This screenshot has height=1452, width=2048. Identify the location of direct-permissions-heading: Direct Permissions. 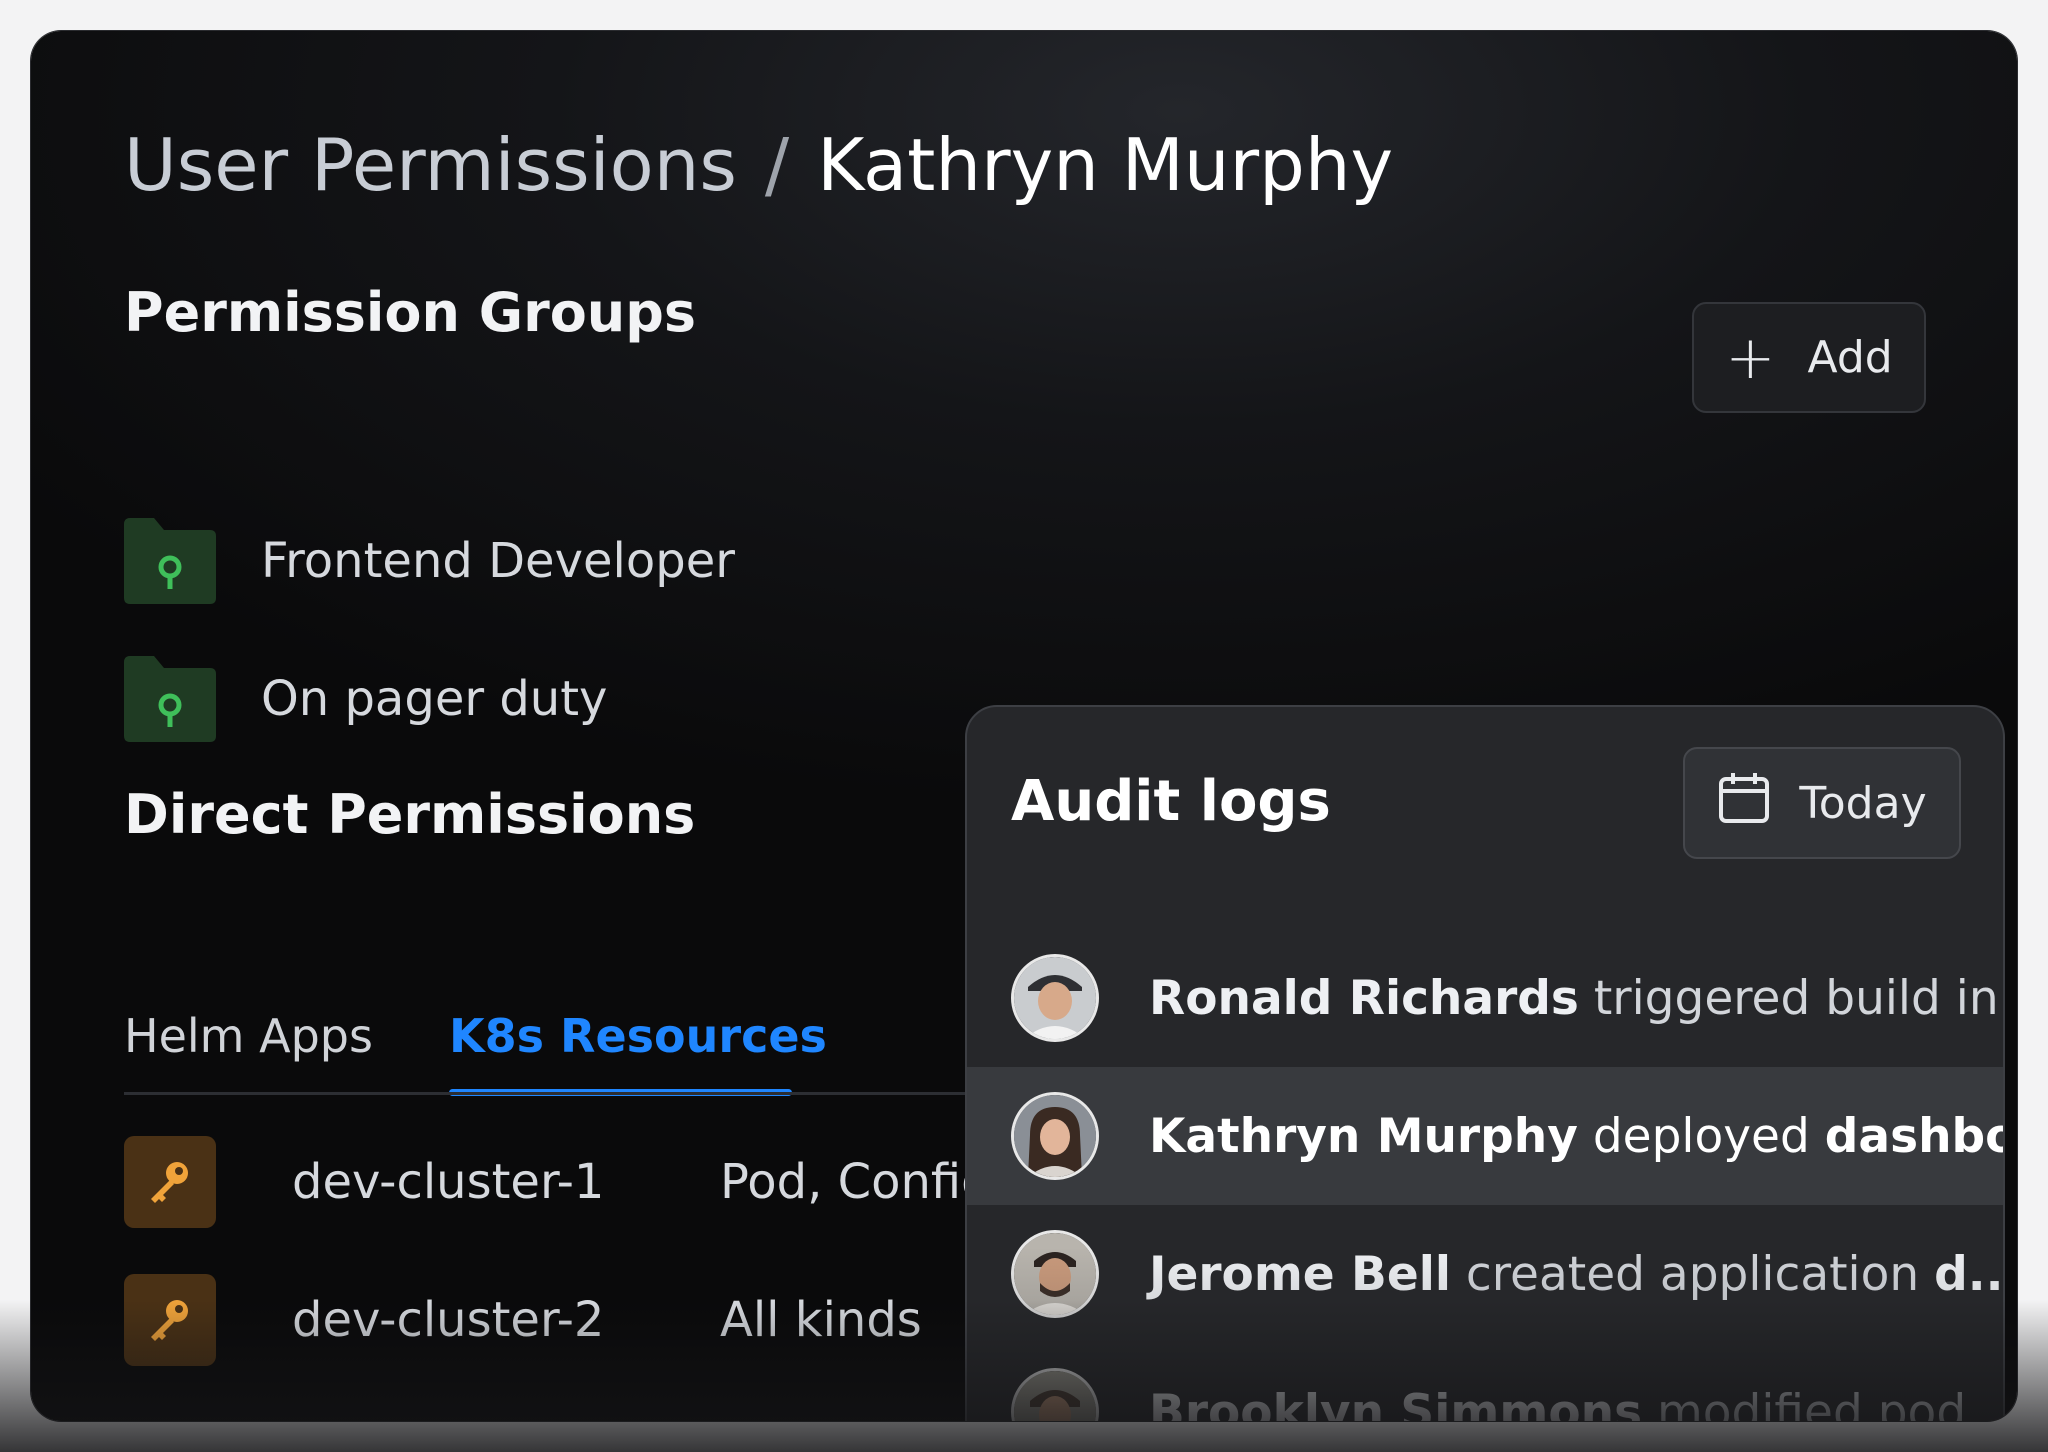
(410, 814).